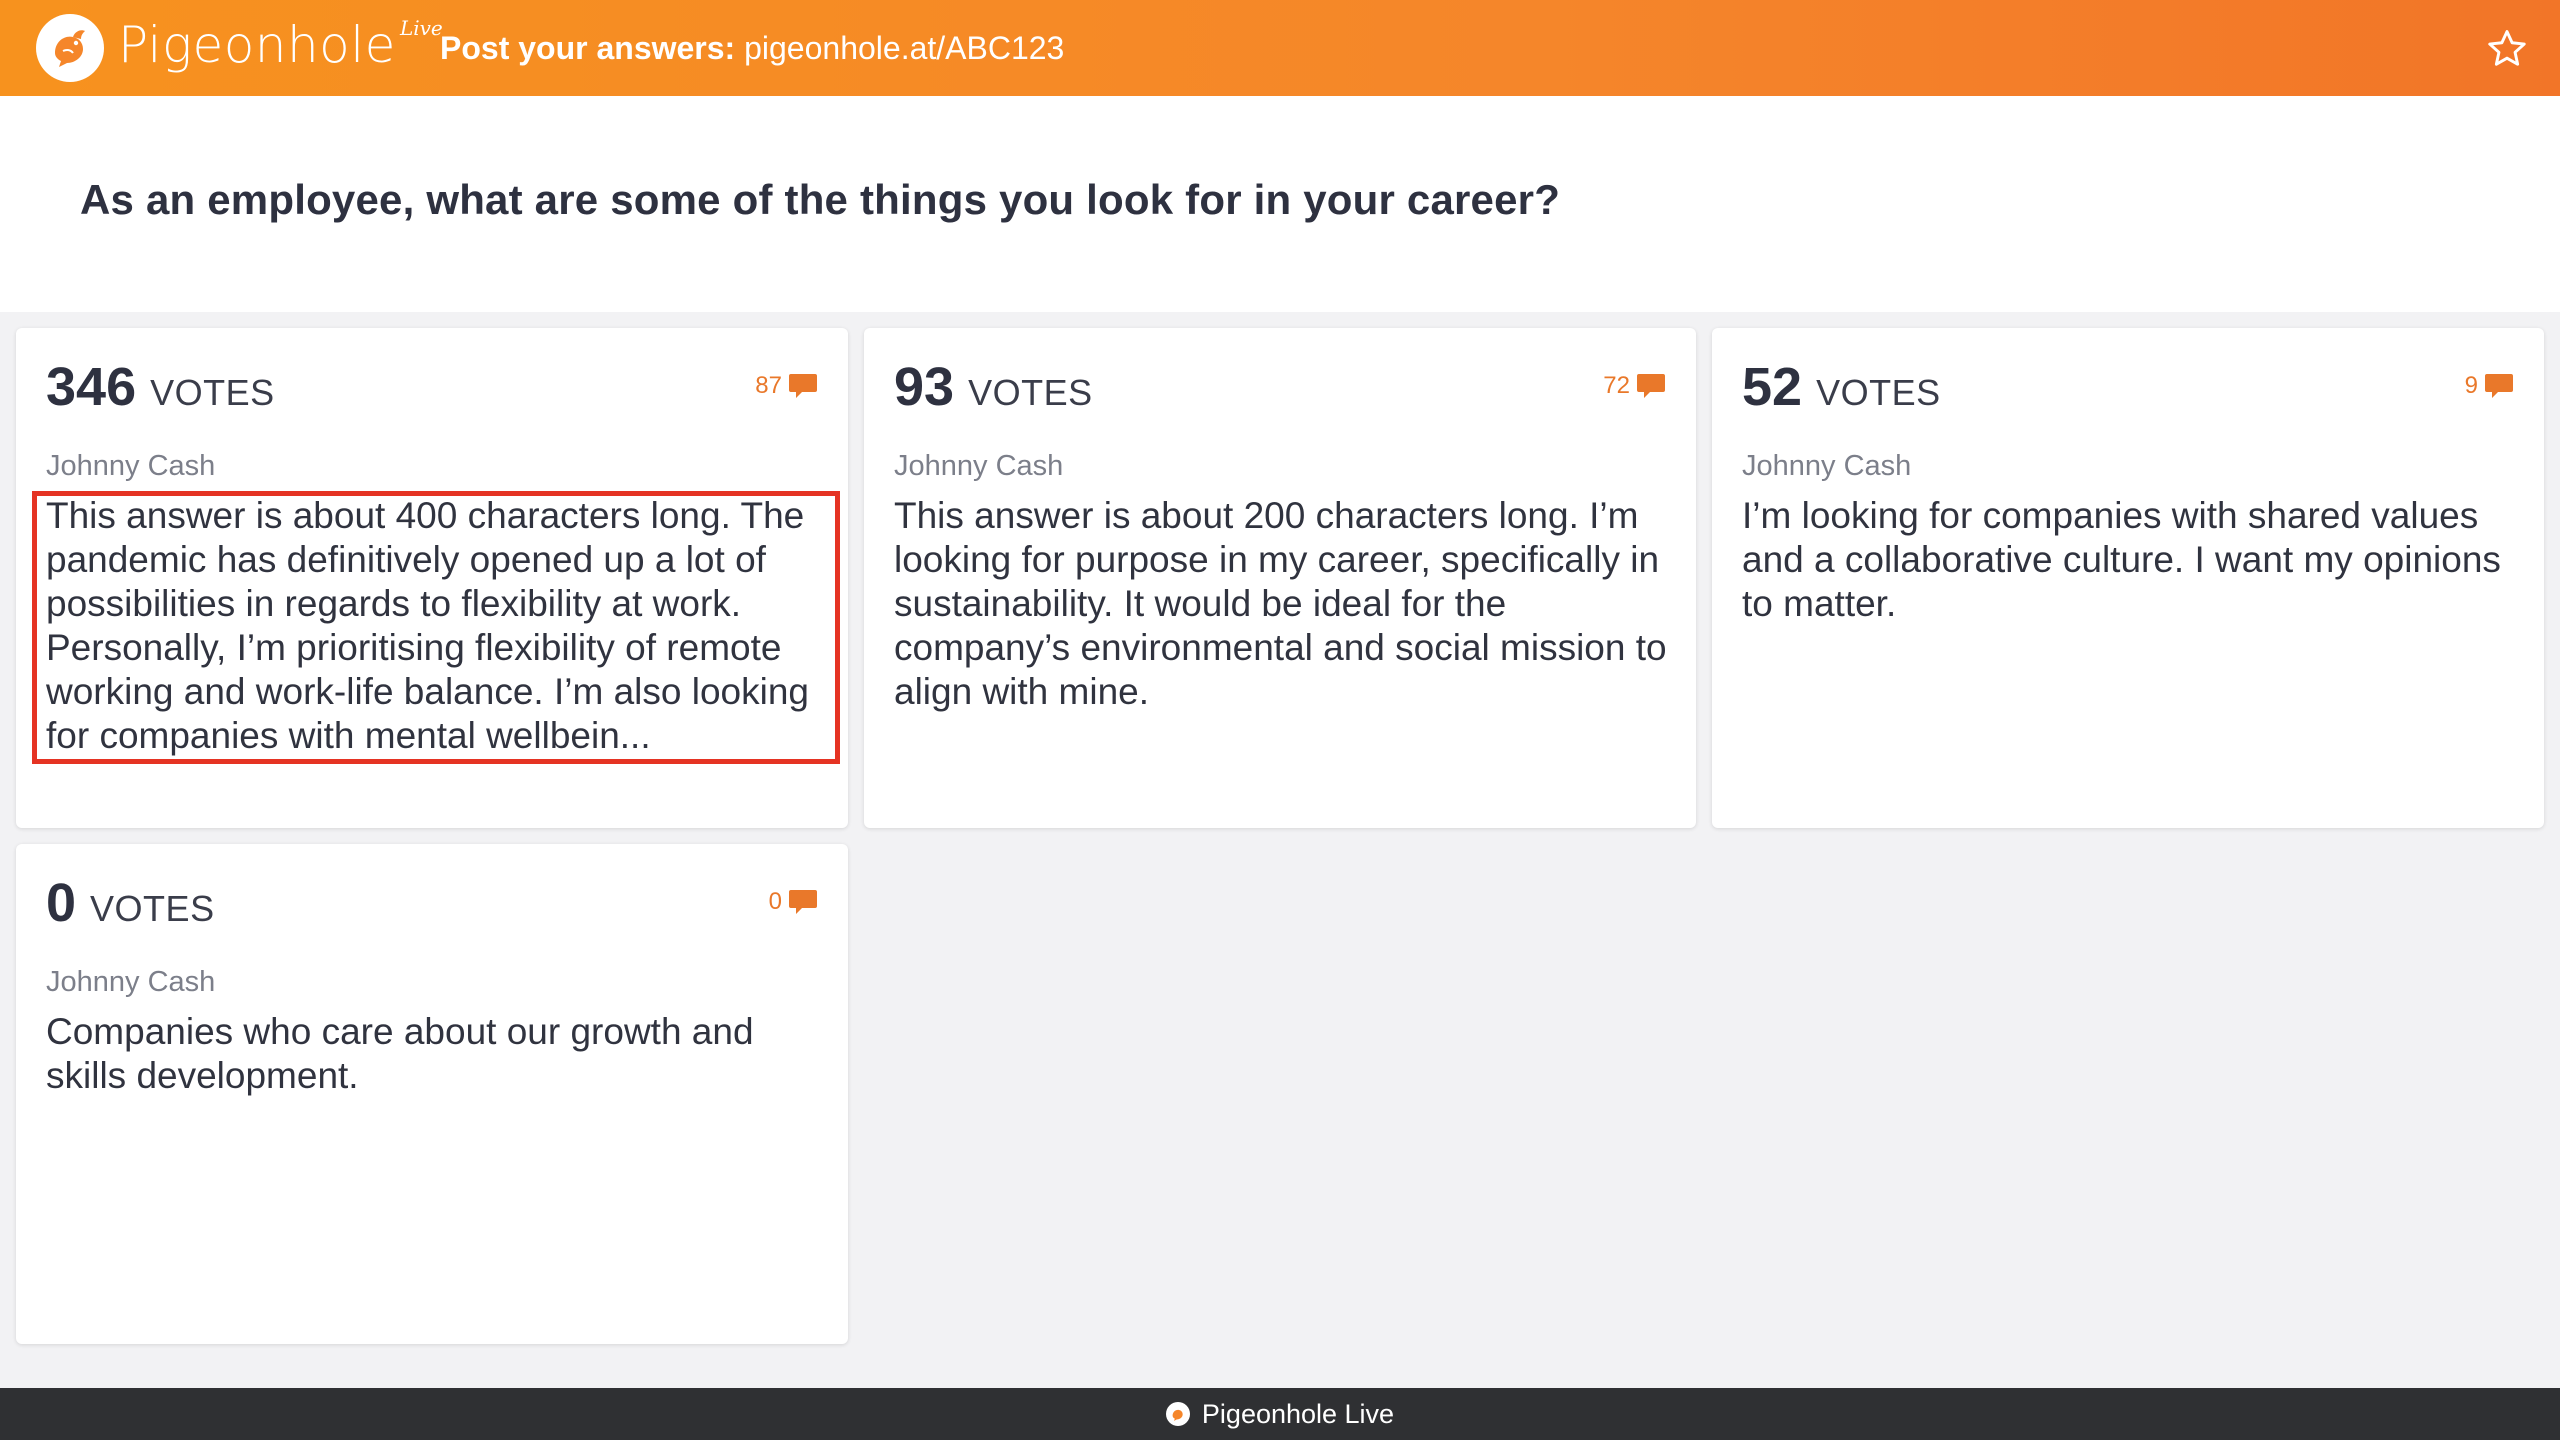  I want to click on vote-count: 346 VOTES, so click(160, 387).